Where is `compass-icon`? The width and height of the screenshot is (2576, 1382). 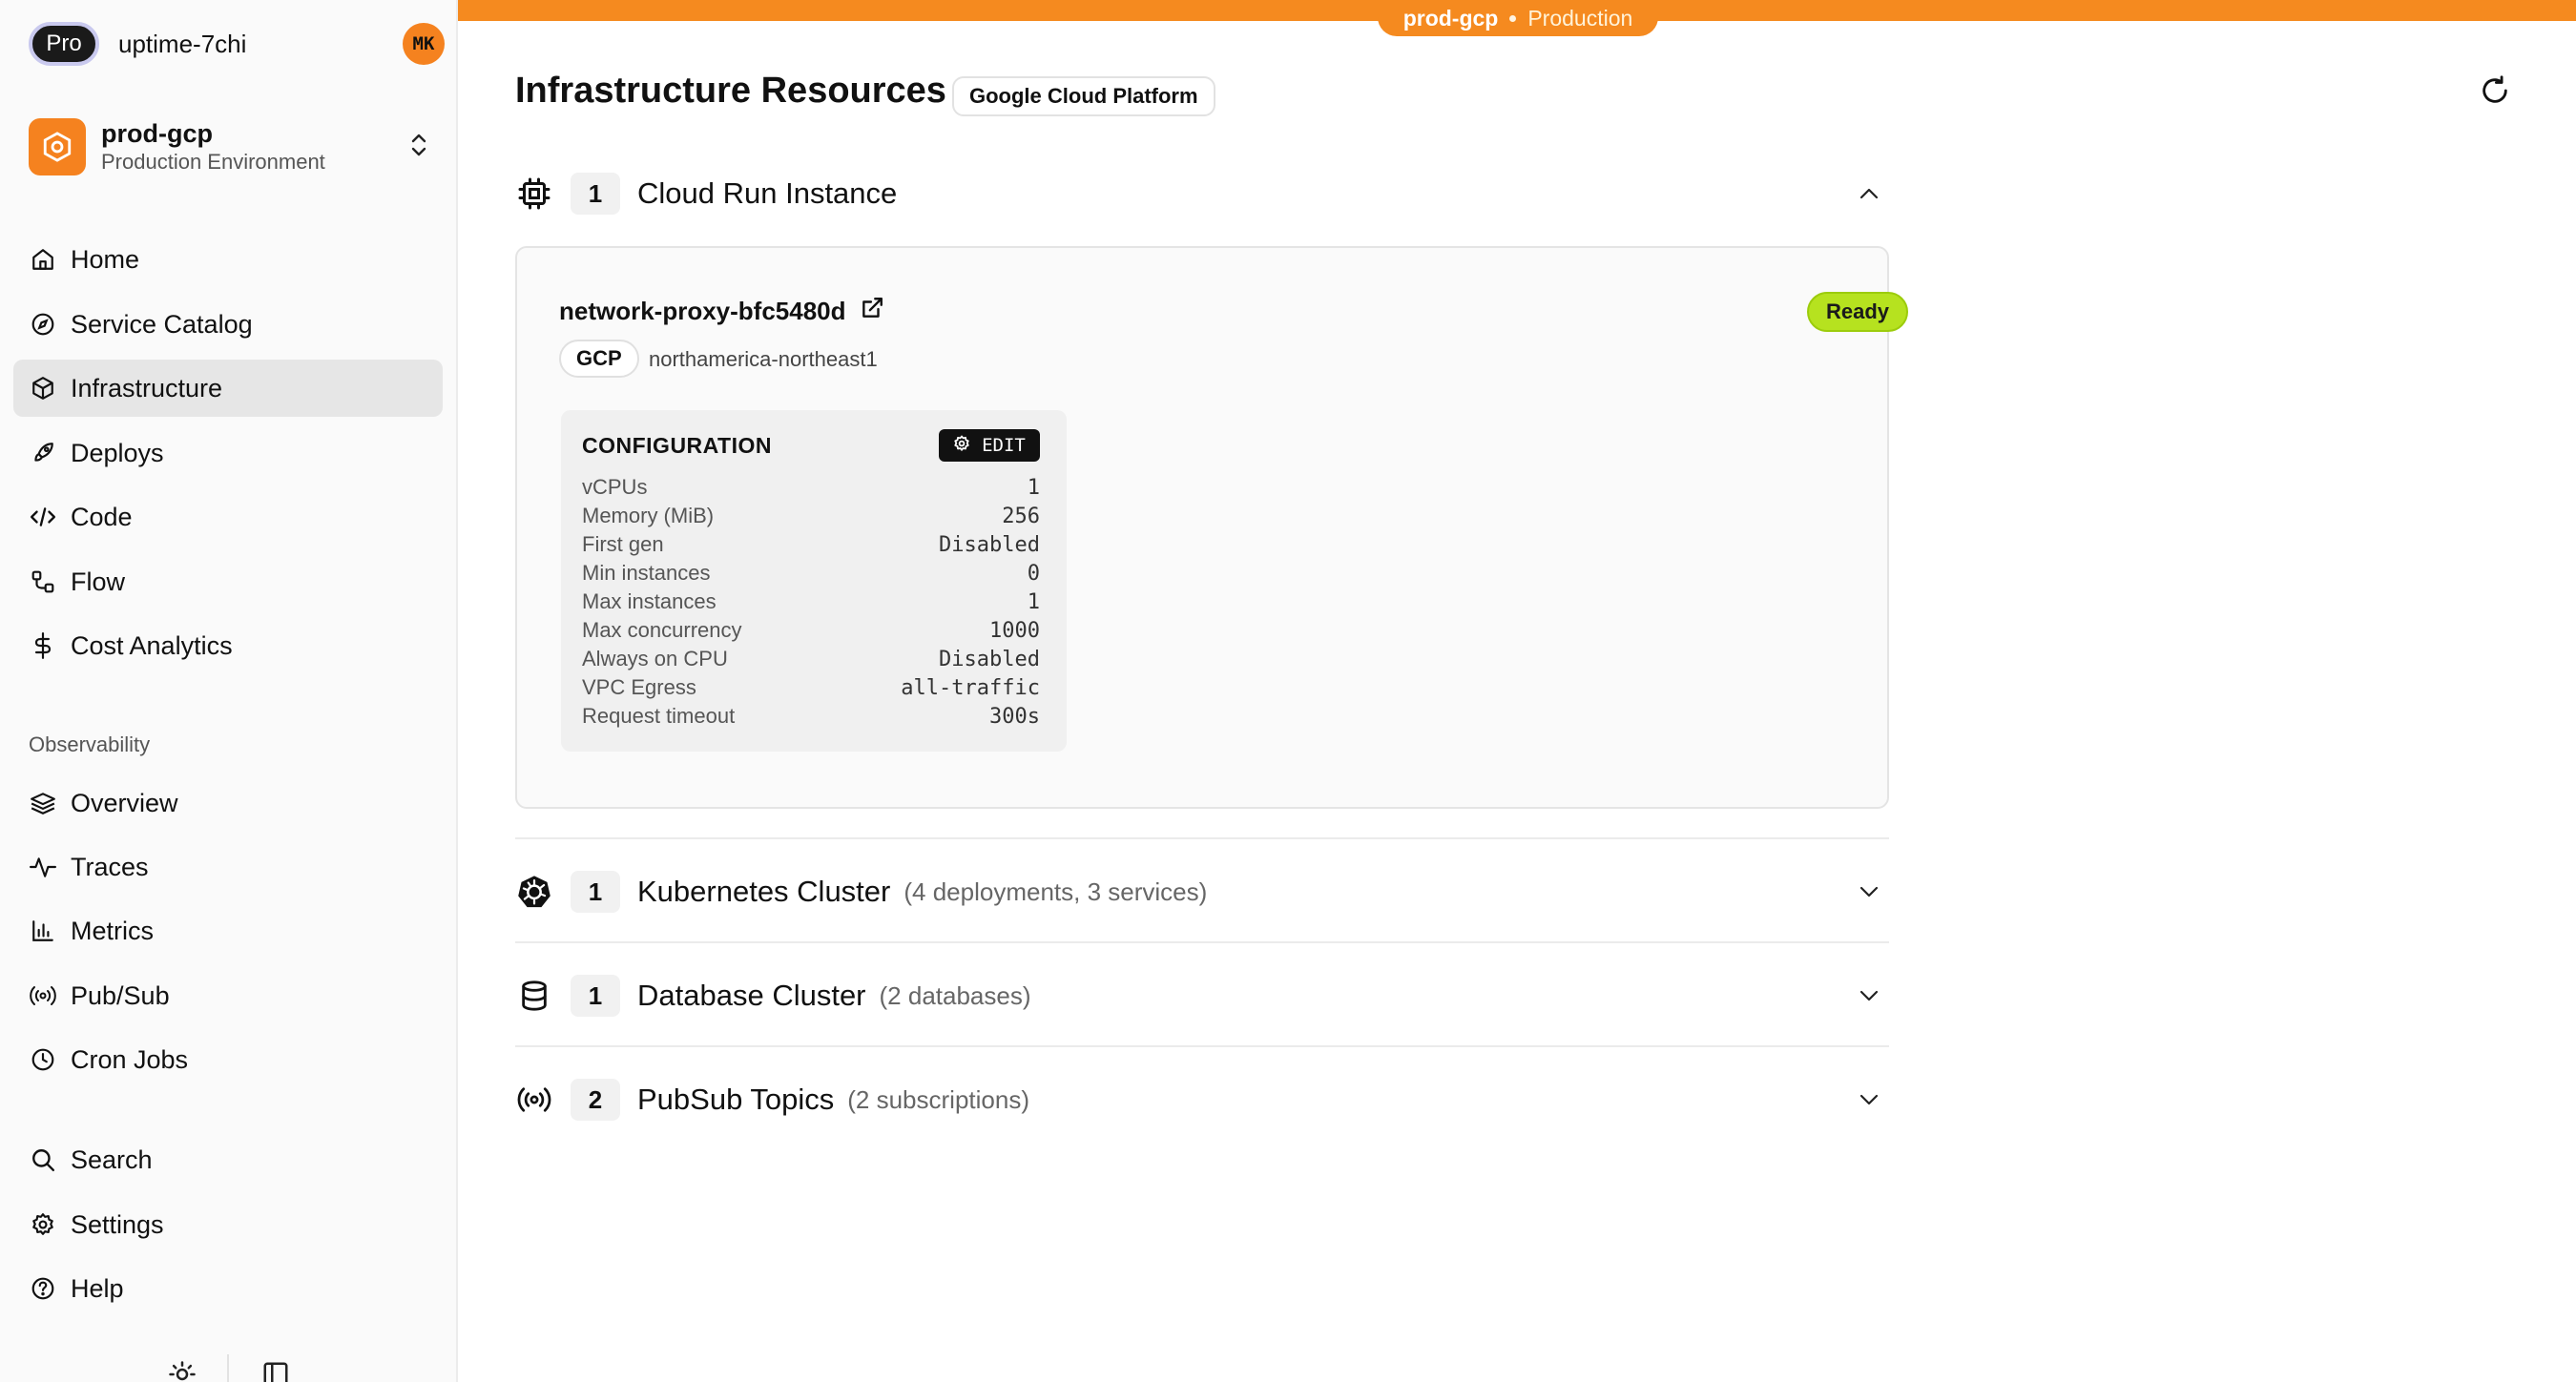 compass-icon is located at coordinates (43, 324).